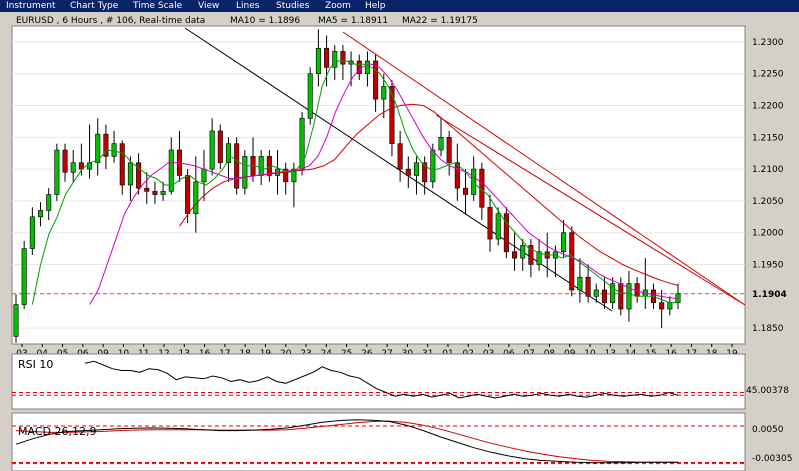 The image size is (799, 471). I want to click on menu-chart-type: Chart Type, so click(94, 6).